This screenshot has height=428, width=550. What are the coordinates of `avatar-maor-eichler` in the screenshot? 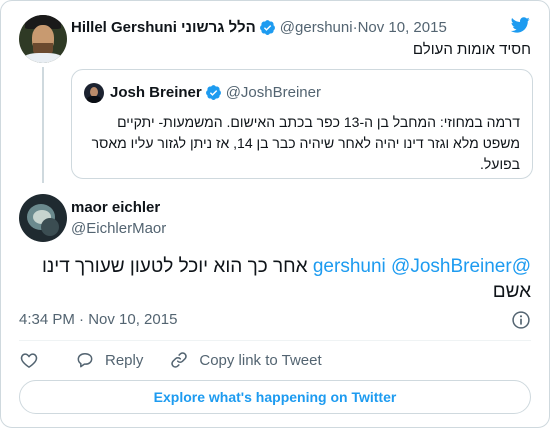 It's located at (43, 218).